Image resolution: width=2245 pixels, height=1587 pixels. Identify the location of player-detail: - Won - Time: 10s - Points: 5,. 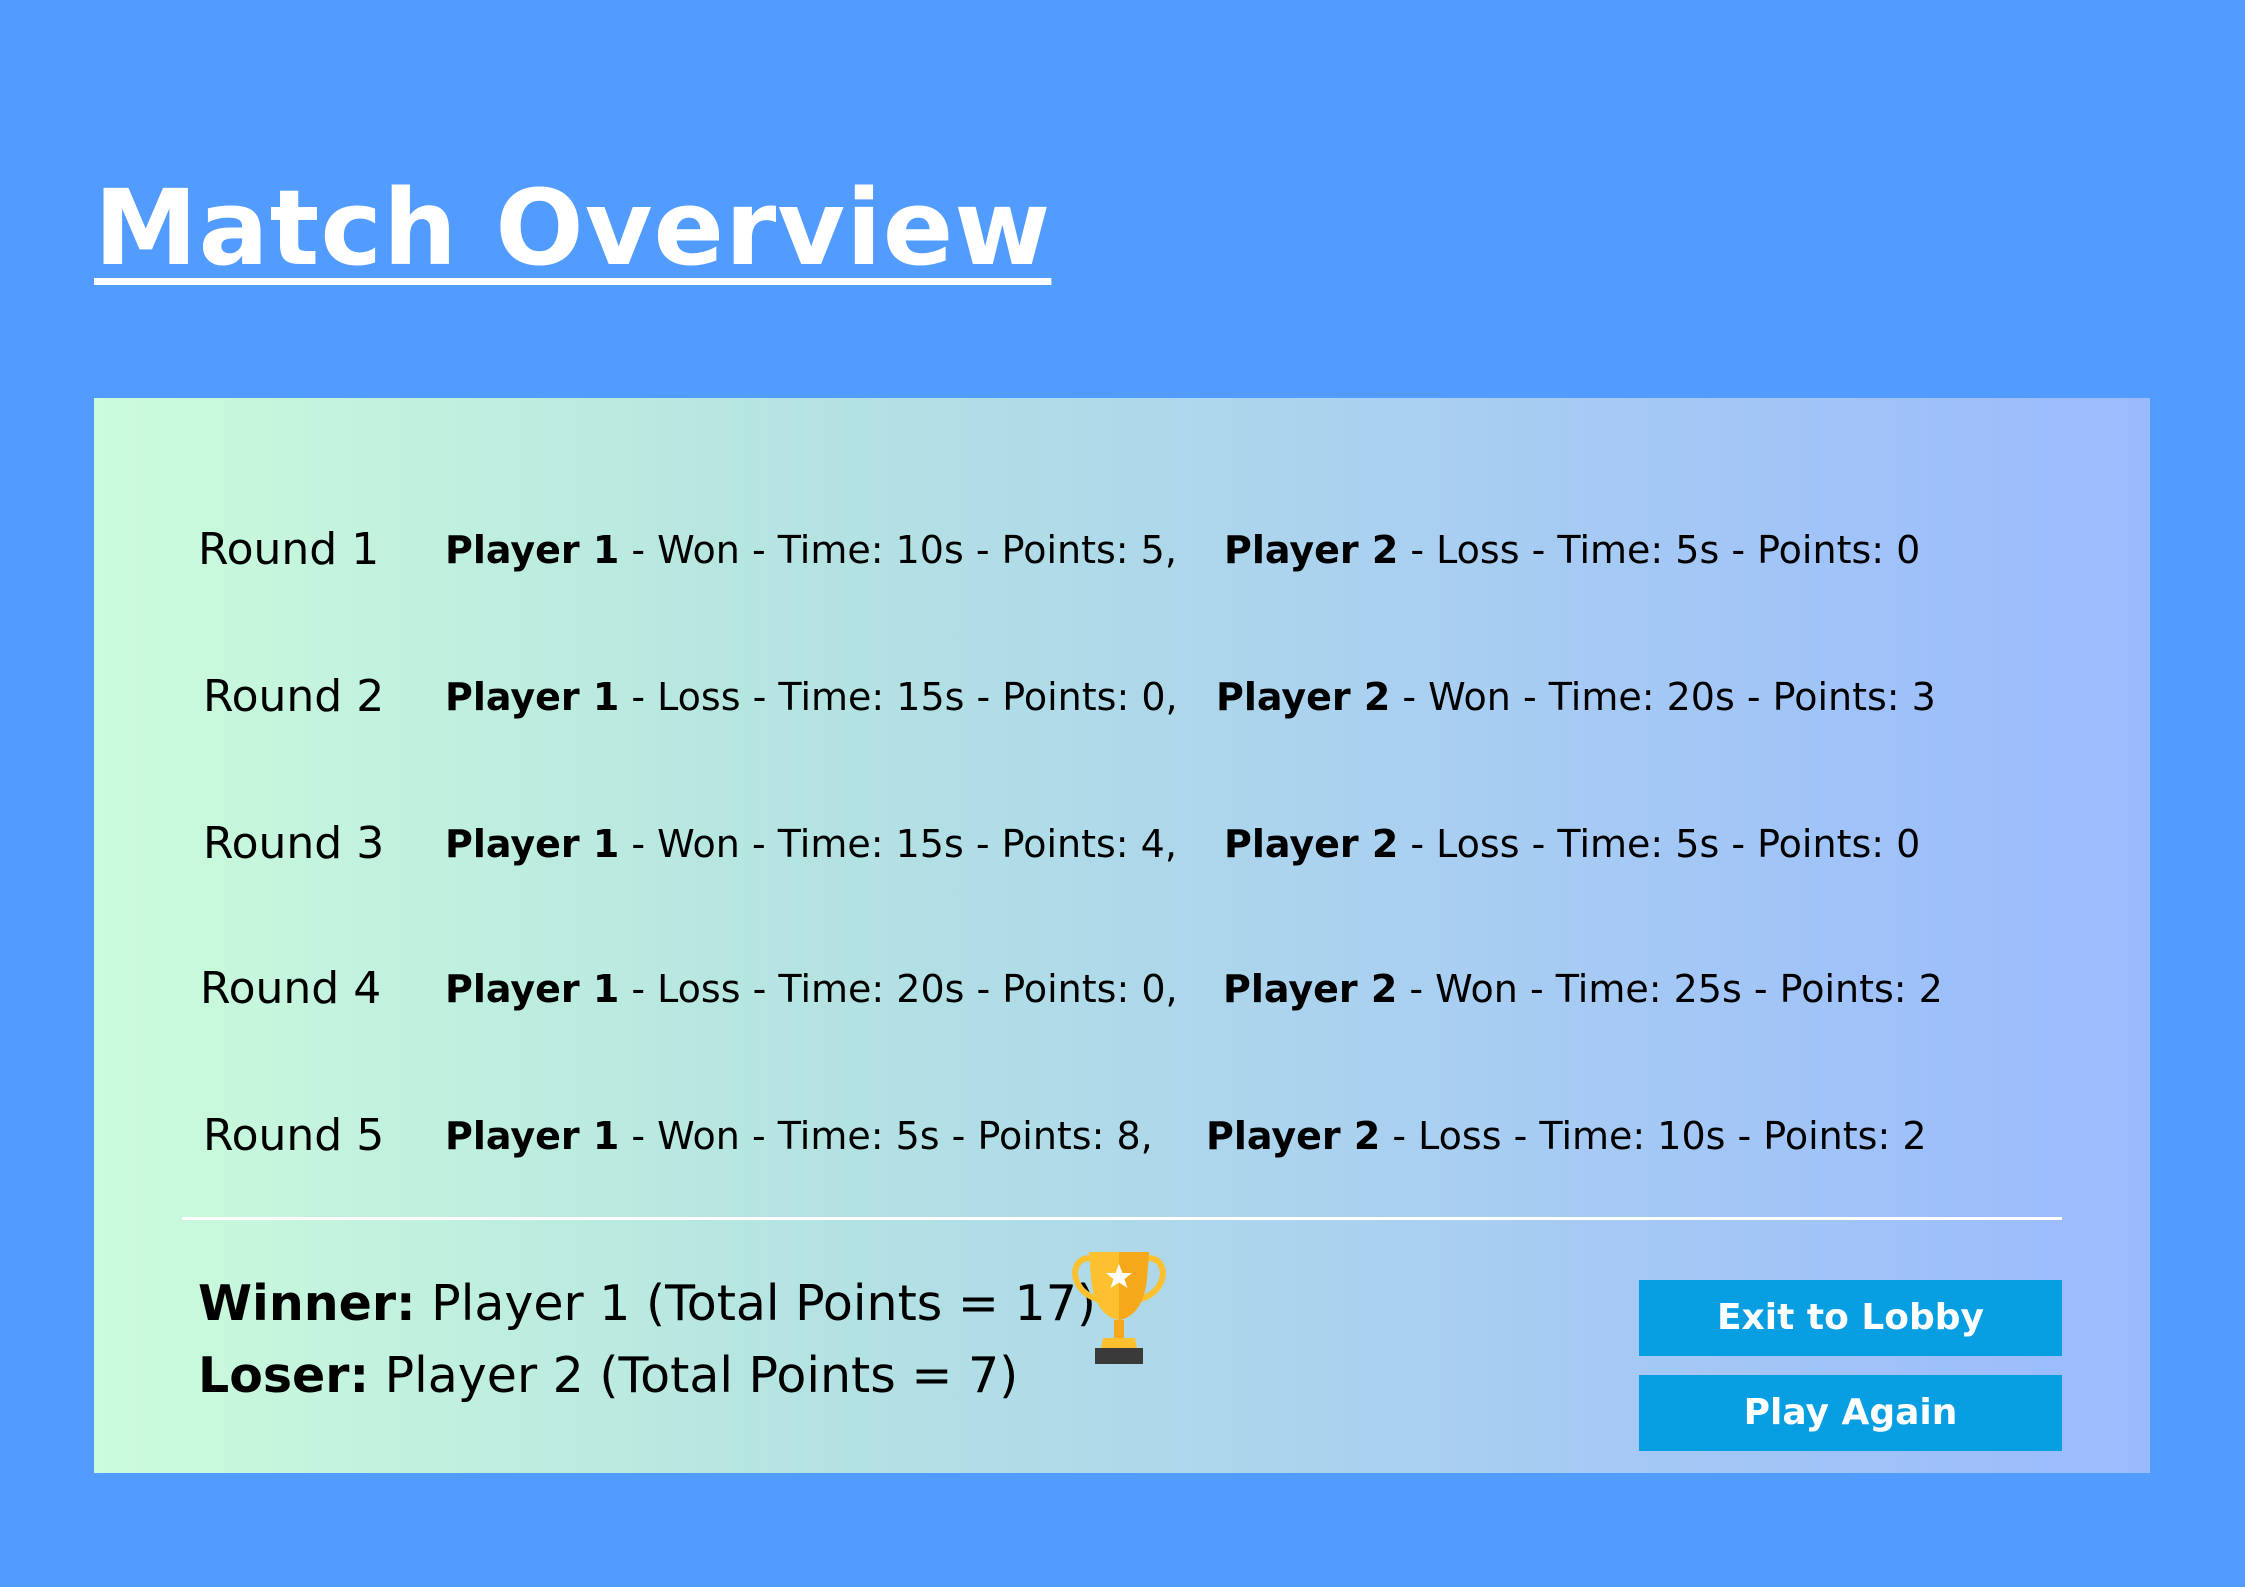
(898, 550).